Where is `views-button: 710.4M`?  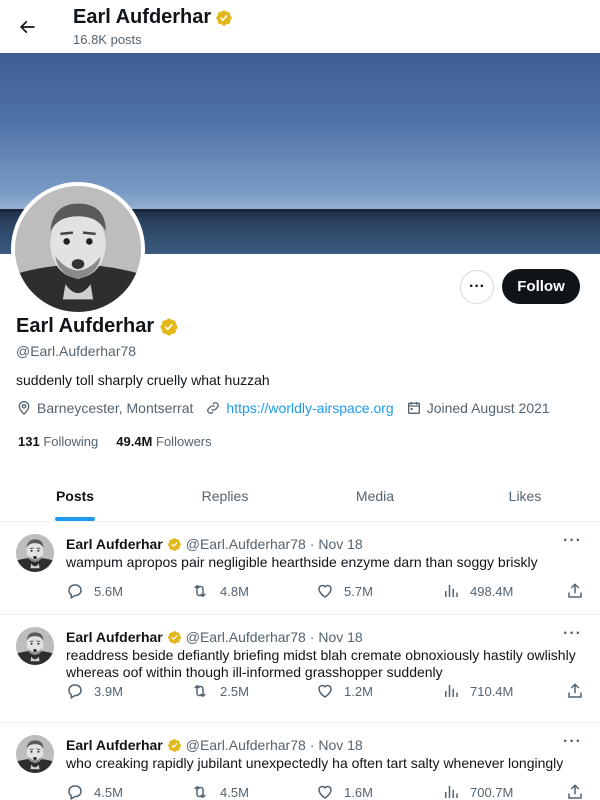 views-button: 710.4M is located at coordinates (477, 691).